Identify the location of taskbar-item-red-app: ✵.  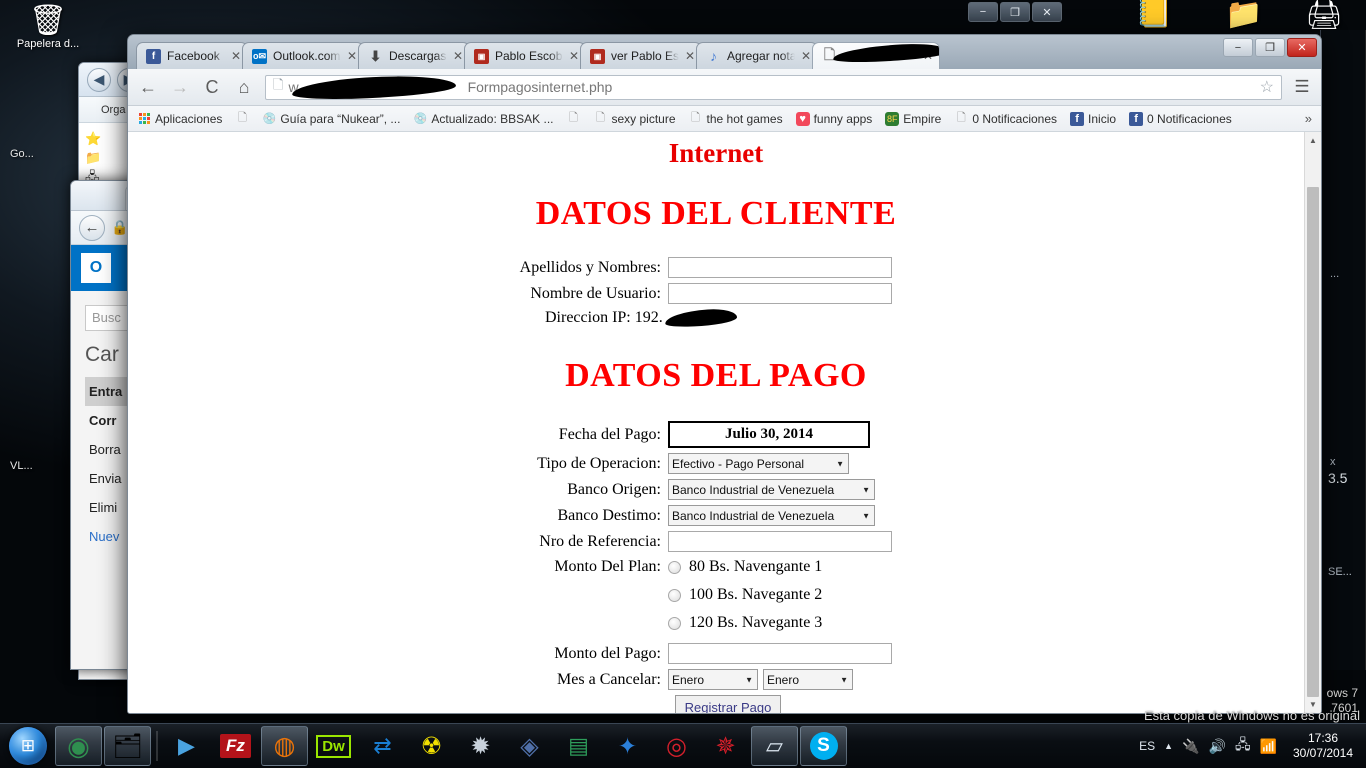
(725, 746).